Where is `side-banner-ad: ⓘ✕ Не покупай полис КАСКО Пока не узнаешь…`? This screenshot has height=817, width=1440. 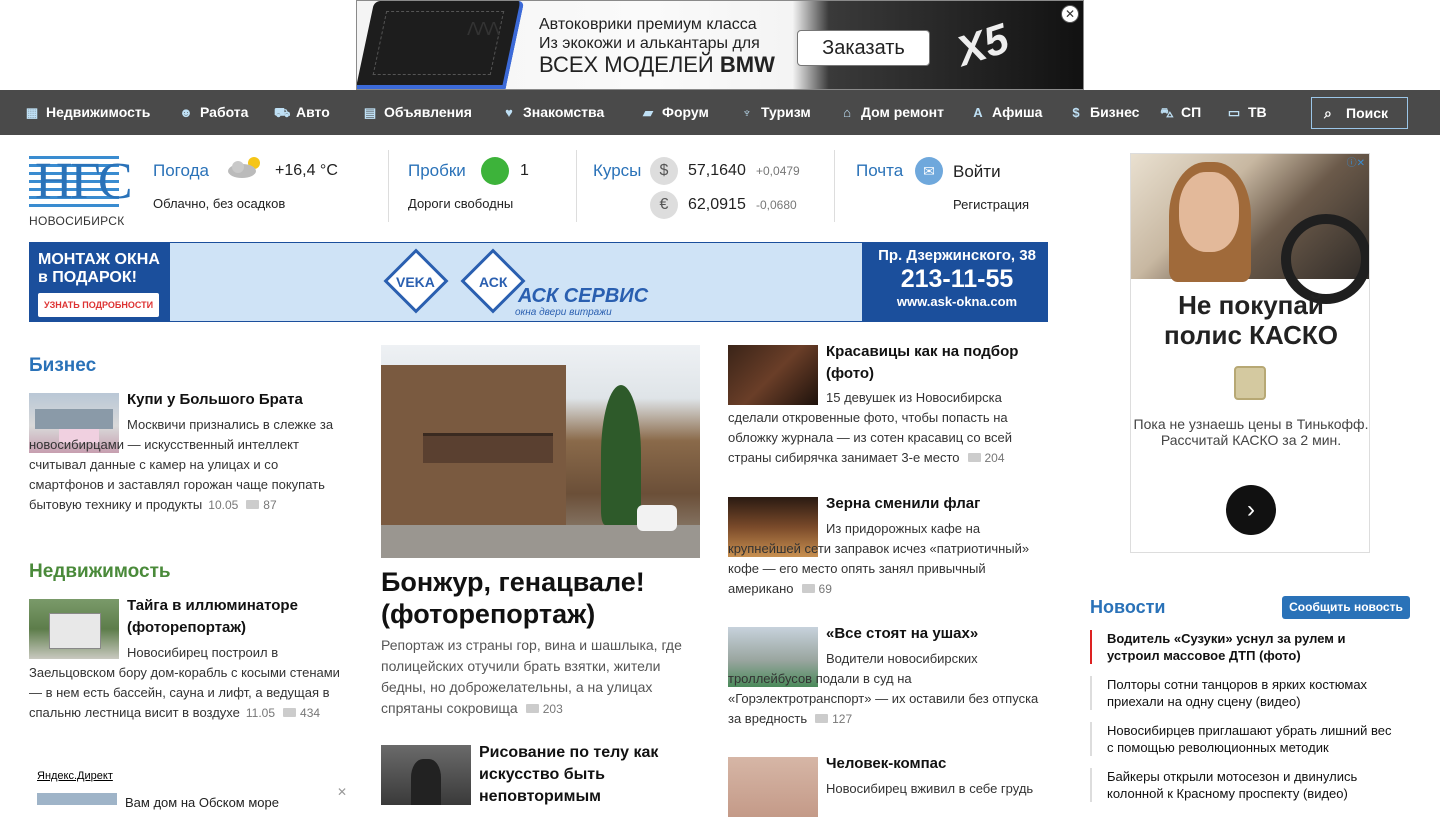 side-banner-ad: ⓘ✕ Не покупай полис КАСКО Пока не узнаешь… is located at coordinates (1250, 353).